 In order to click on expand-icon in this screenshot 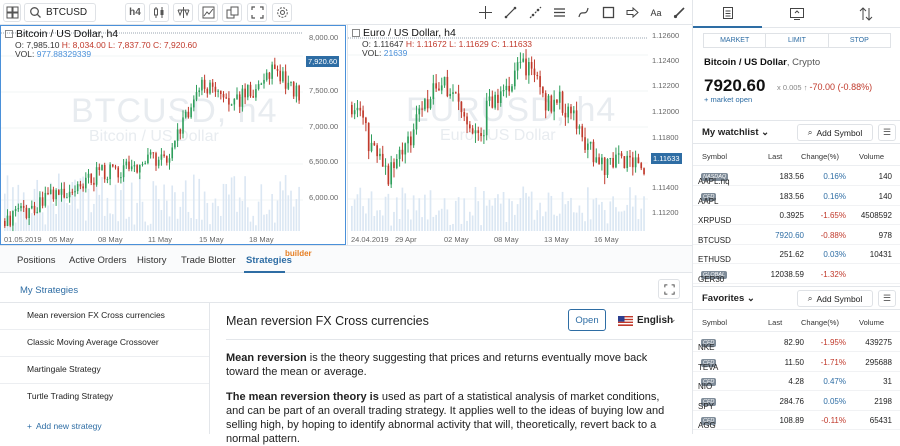, I will do `click(669, 289)`.